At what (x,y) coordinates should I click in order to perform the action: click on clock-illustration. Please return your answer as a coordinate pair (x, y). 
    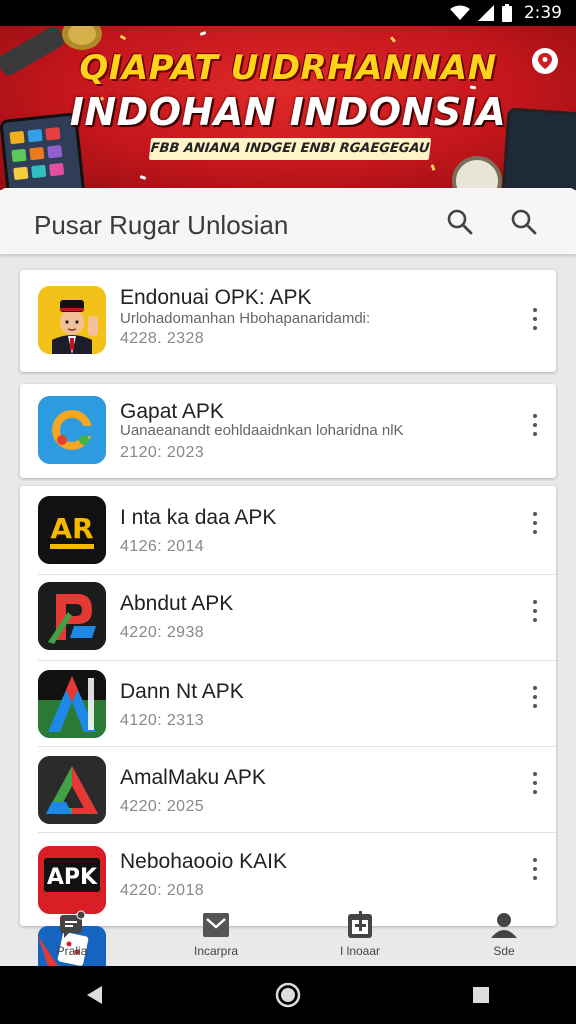
    Looking at the image, I should click on (477, 173).